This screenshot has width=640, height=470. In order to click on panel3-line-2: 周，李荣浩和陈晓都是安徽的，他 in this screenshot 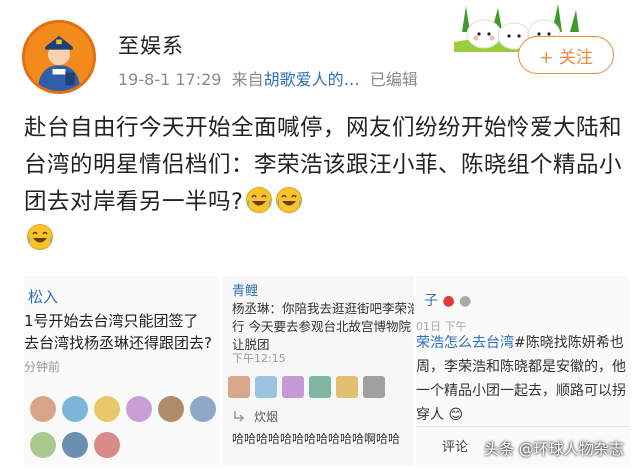, I will do `click(521, 367)`.